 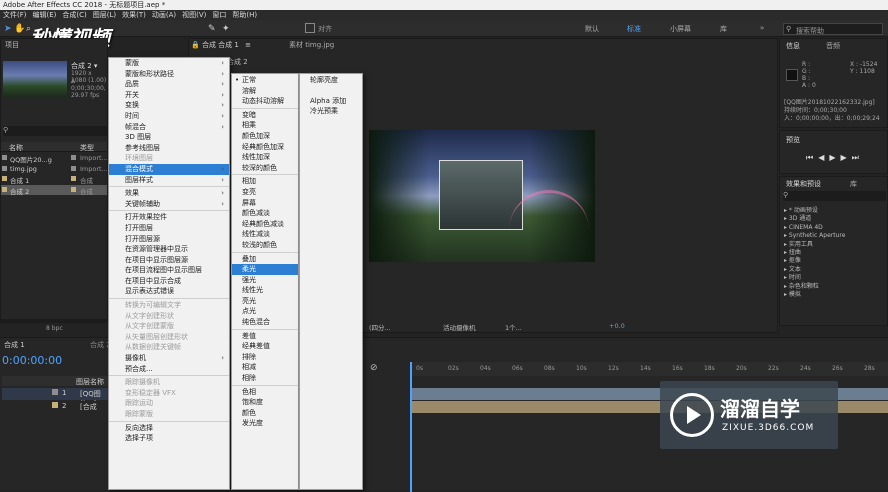 I want to click on menu-item: 较浅的颜色, so click(x=265, y=245).